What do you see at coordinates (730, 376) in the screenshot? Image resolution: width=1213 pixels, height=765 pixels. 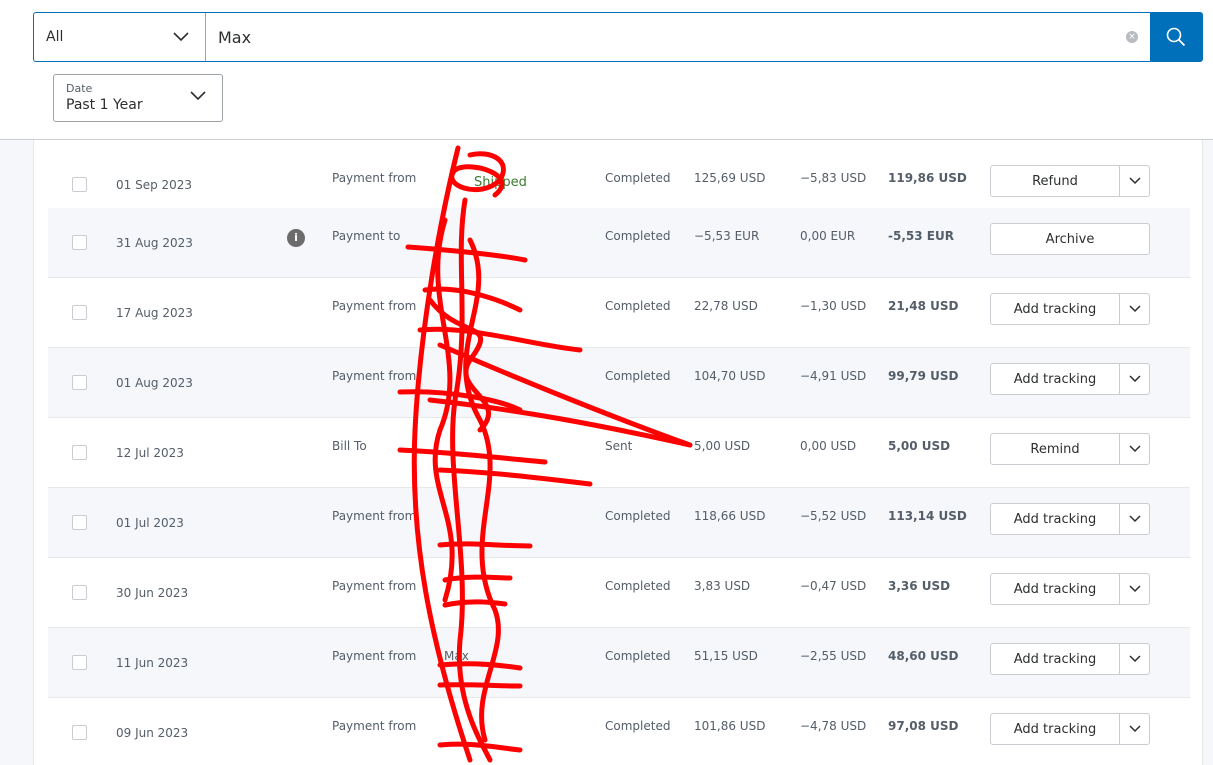 I see `row-gross: 104,70 USD` at bounding box center [730, 376].